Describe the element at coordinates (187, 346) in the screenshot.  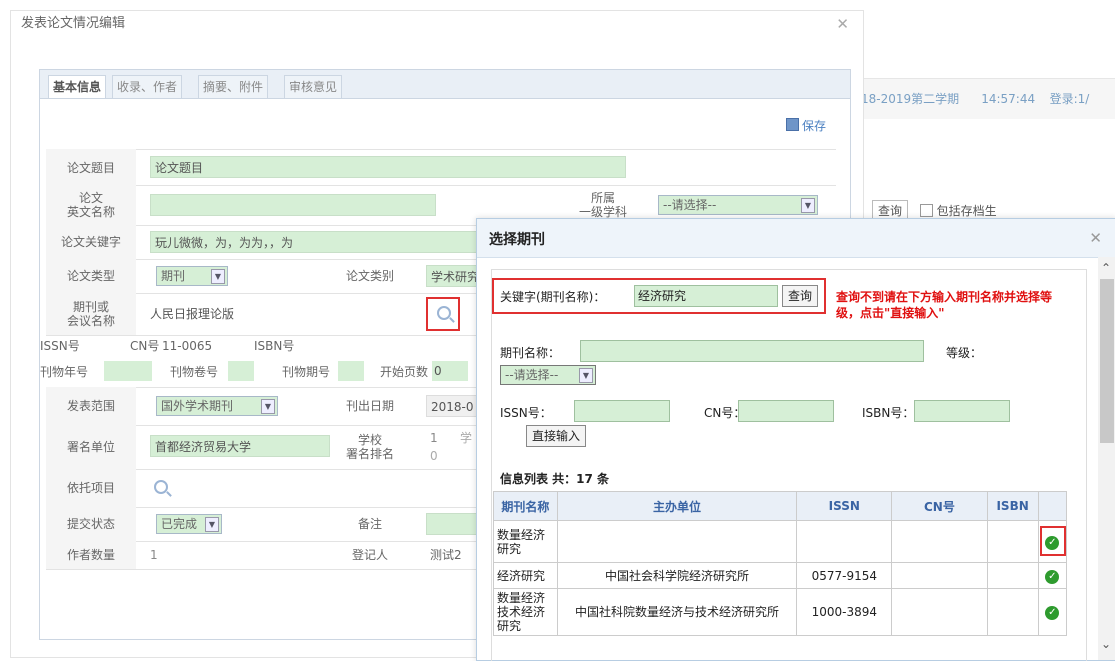
I see `cn-value: 11-0065` at that location.